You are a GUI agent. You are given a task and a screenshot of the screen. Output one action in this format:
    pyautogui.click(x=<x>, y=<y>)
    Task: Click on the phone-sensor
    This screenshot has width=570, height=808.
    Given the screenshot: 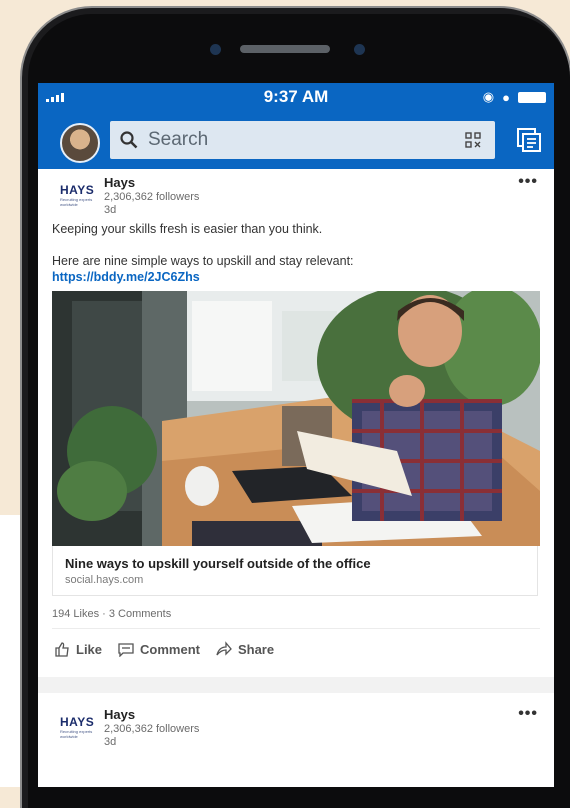 What is the action you would take?
    pyautogui.click(x=215, y=49)
    